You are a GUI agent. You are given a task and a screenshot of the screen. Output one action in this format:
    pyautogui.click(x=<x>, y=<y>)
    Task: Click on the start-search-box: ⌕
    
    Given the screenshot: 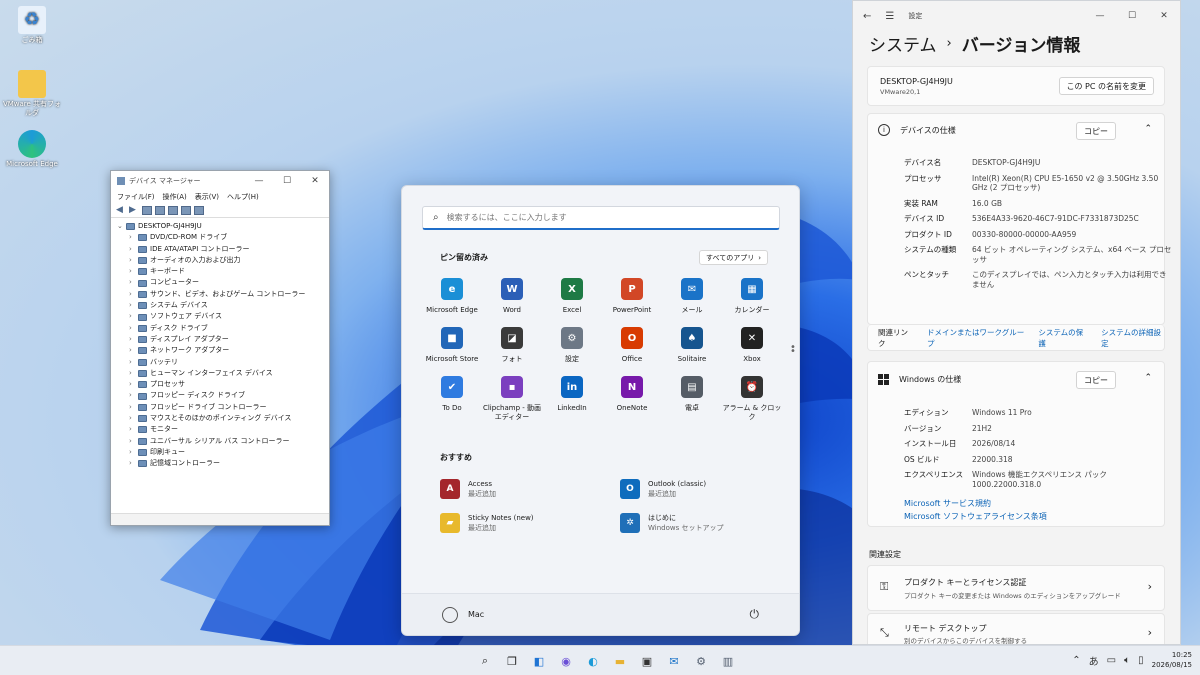 What is the action you would take?
    pyautogui.click(x=601, y=218)
    